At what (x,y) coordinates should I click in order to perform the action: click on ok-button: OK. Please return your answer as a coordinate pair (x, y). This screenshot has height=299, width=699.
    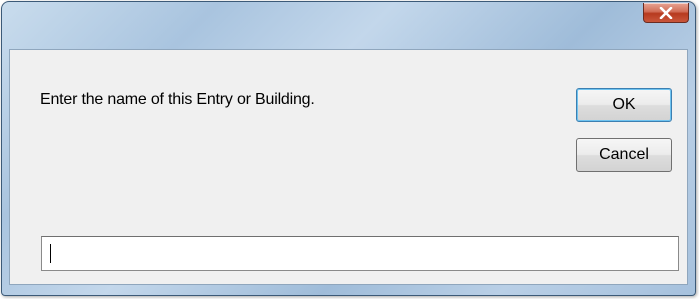
    Looking at the image, I should click on (624, 105).